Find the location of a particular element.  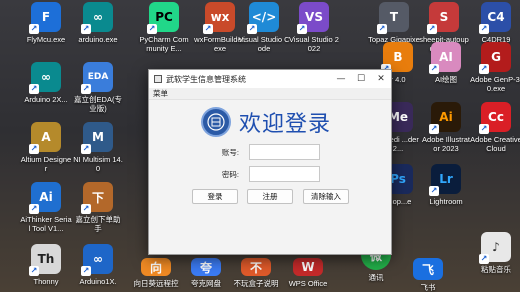

desktop-icon-label: Adobe Illustrator 2023 is located at coordinates (446, 144).